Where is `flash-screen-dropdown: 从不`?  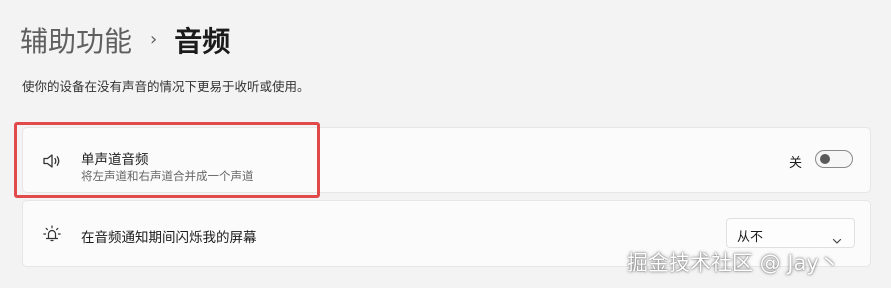
flash-screen-dropdown: 从不 is located at coordinates (790, 233).